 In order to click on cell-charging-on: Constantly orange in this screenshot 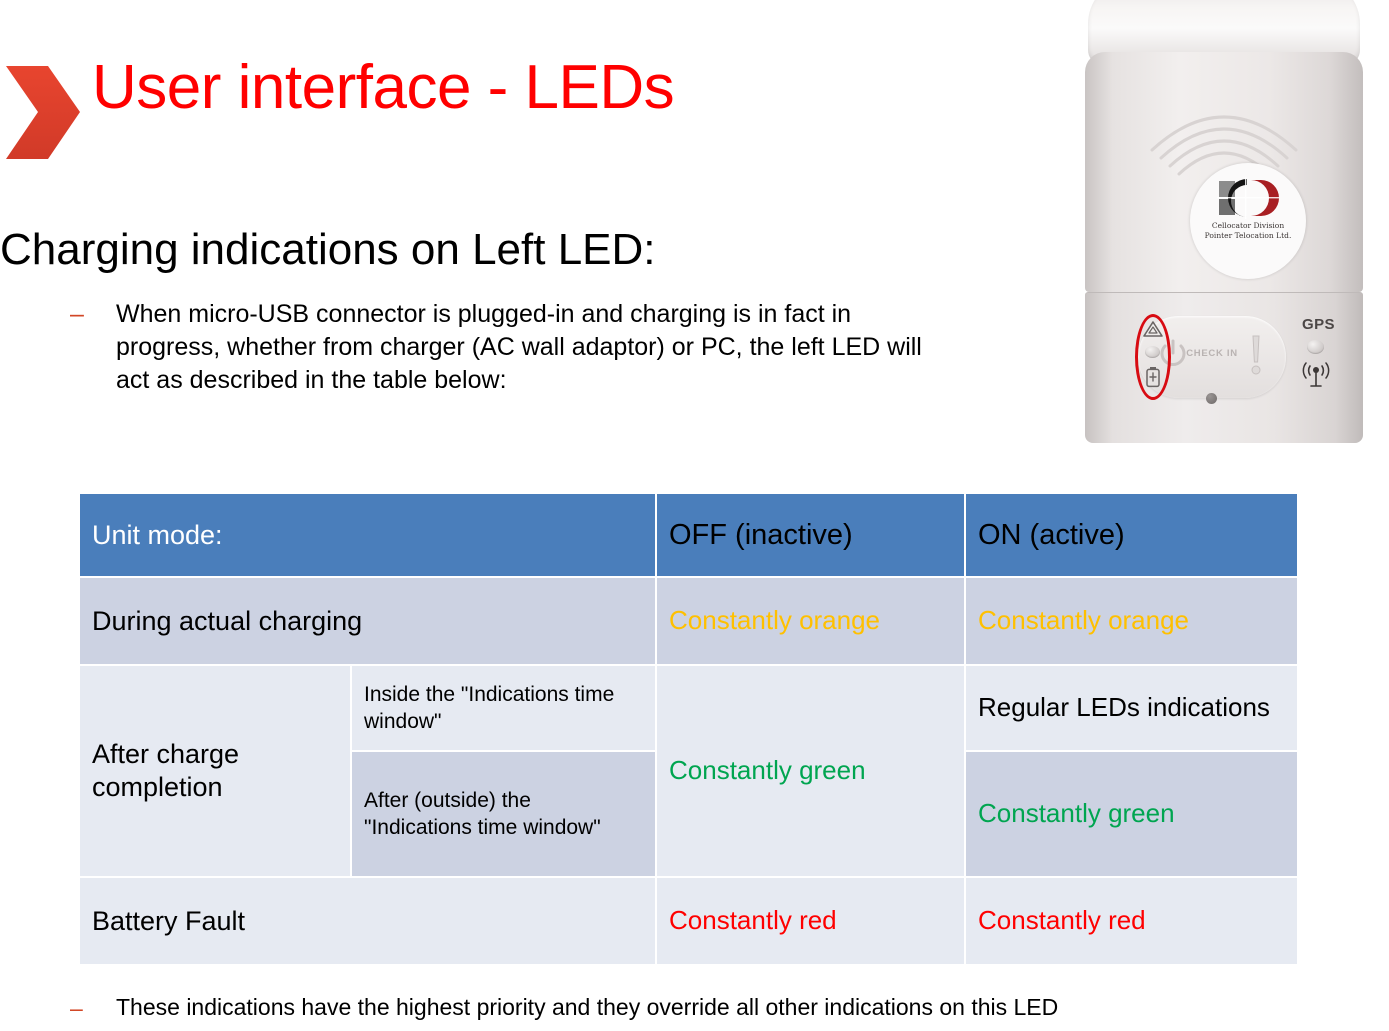, I will do `click(1131, 621)`.